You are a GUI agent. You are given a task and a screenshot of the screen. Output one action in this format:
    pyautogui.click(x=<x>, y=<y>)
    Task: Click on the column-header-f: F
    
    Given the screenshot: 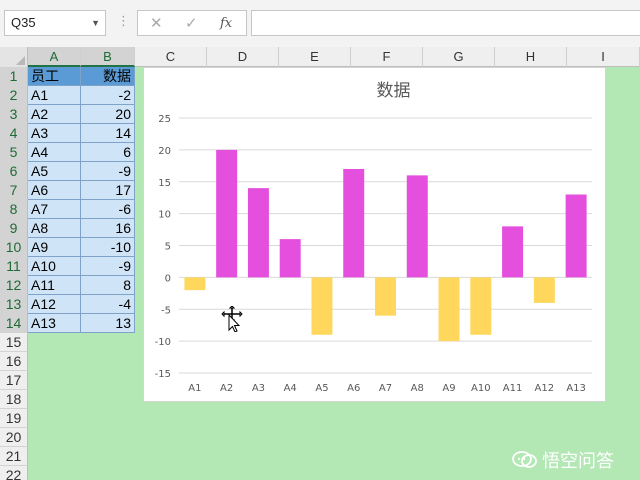 What is the action you would take?
    pyautogui.click(x=387, y=57)
    